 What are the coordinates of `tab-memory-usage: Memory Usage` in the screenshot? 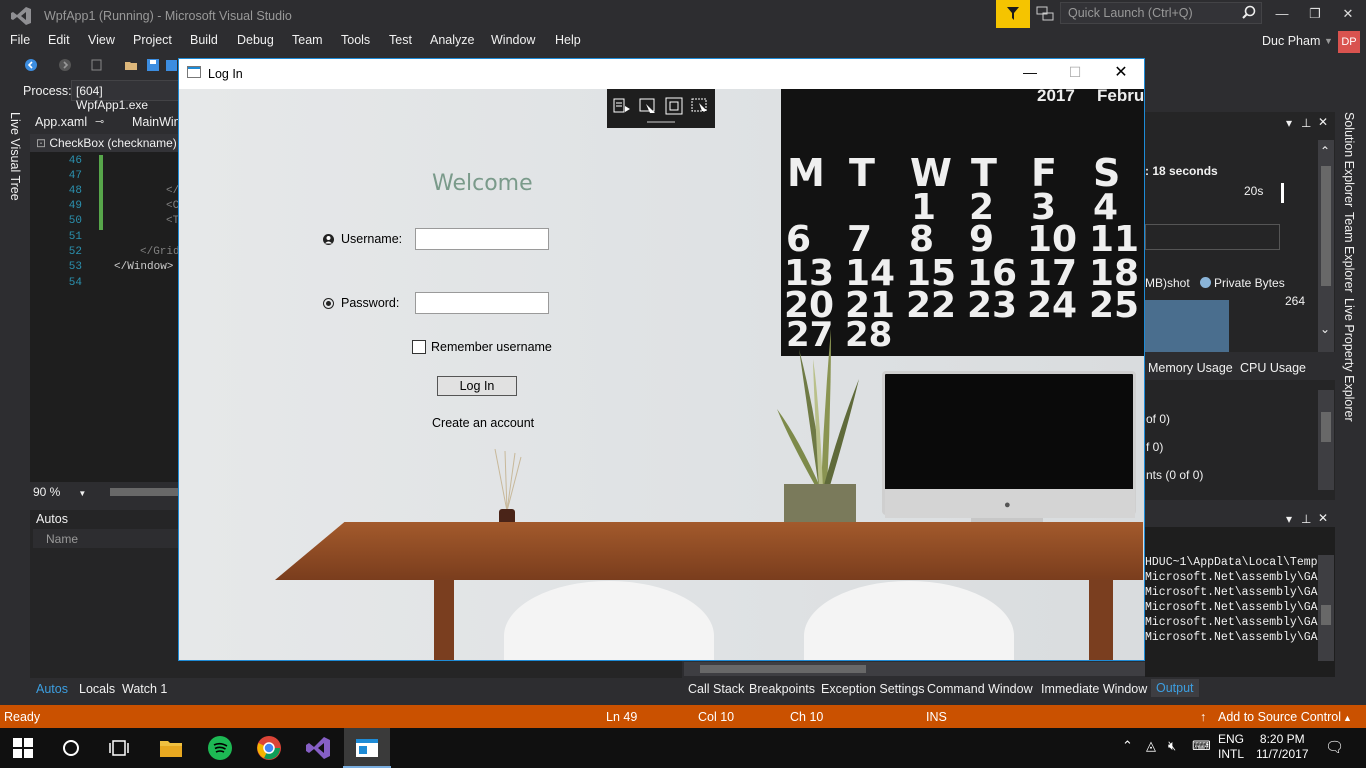 It's located at (1190, 368).